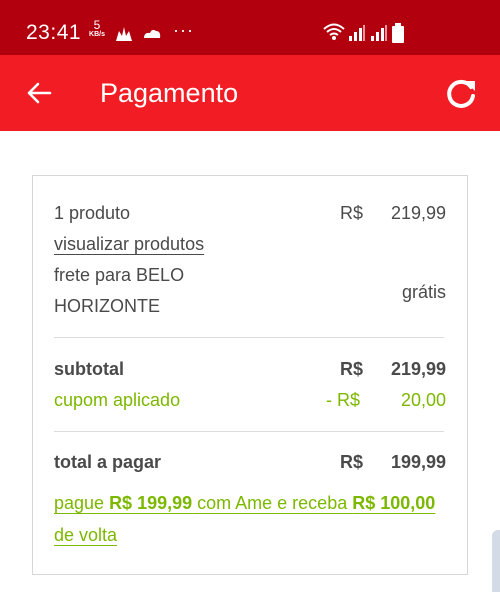 The image size is (500, 592). I want to click on battery-icon, so click(398, 33).